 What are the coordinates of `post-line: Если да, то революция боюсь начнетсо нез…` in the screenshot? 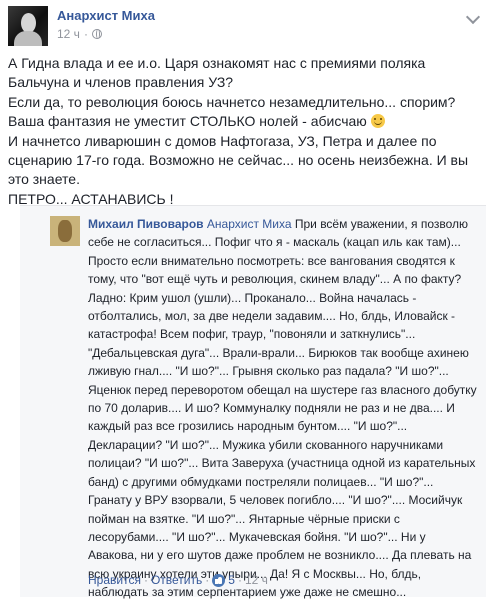 It's located at (232, 101).